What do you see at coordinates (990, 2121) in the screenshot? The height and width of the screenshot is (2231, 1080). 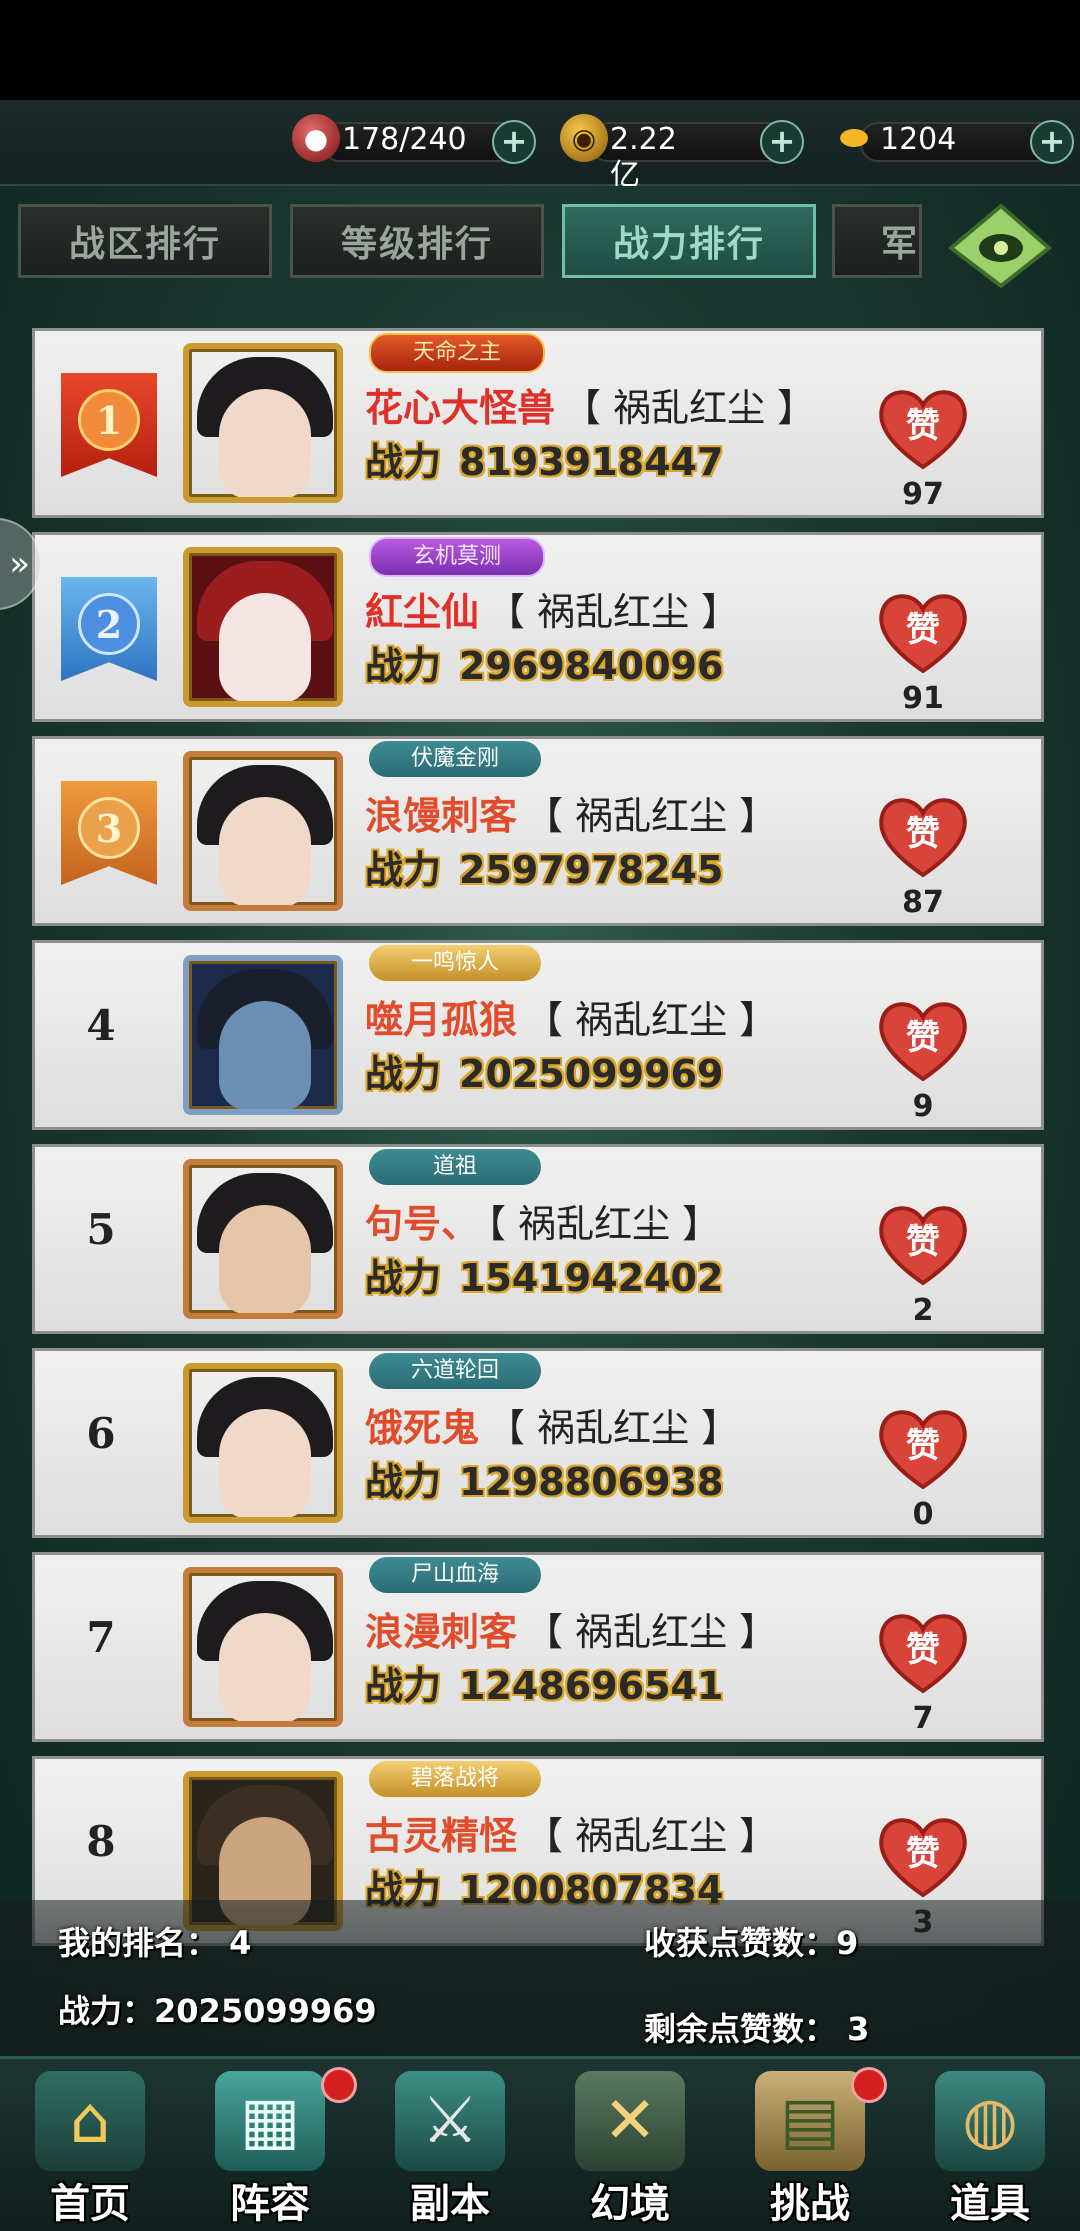 I see `bag-icon: ◍` at bounding box center [990, 2121].